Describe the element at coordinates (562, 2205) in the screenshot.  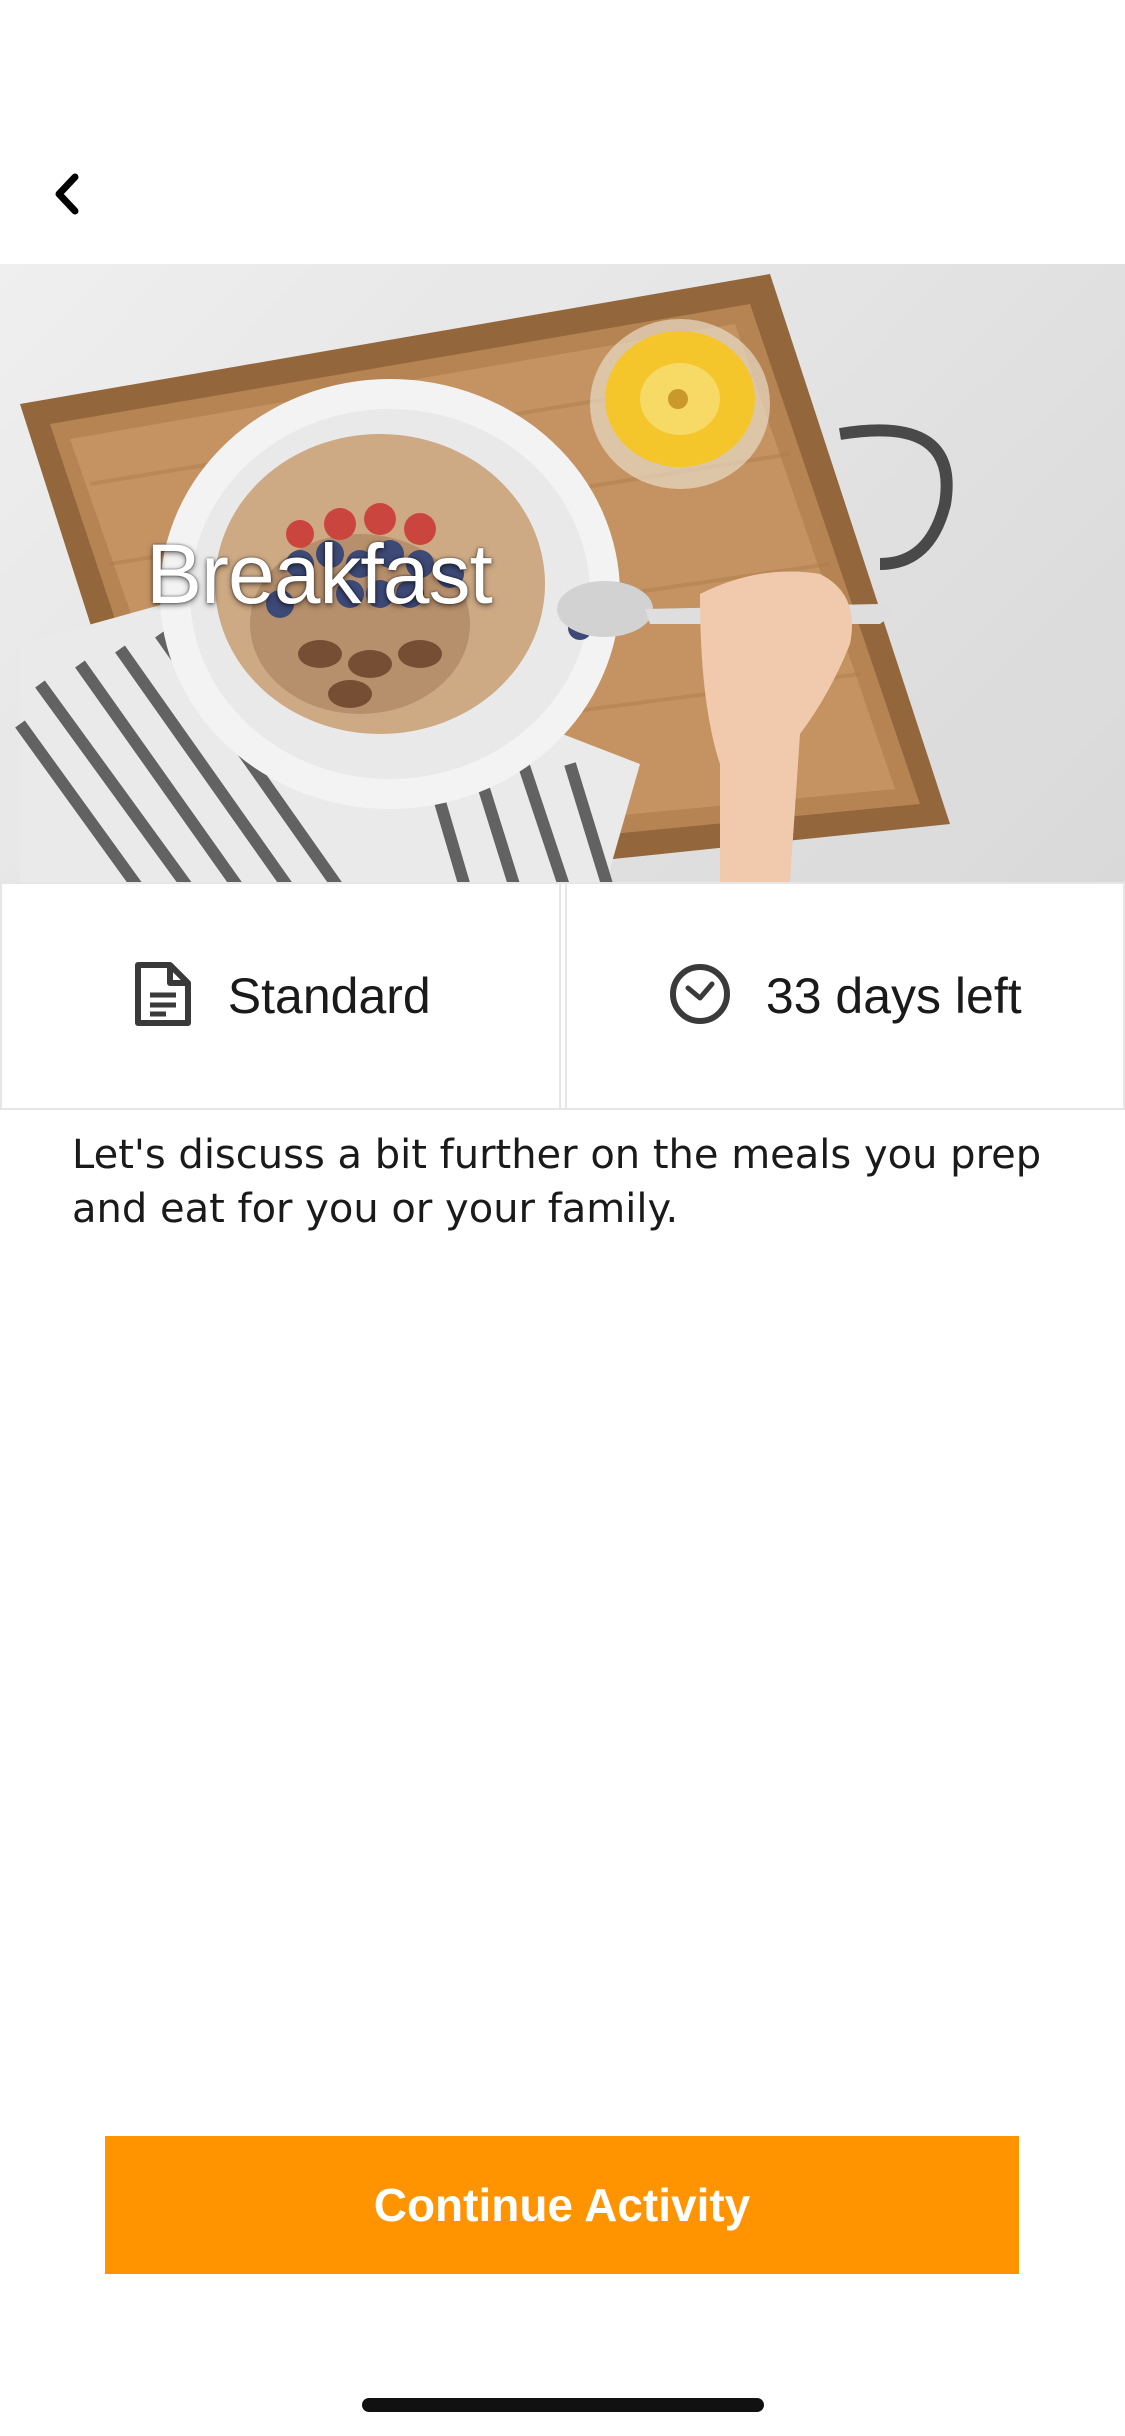
I see `continue-activity-button: Continue Activity` at that location.